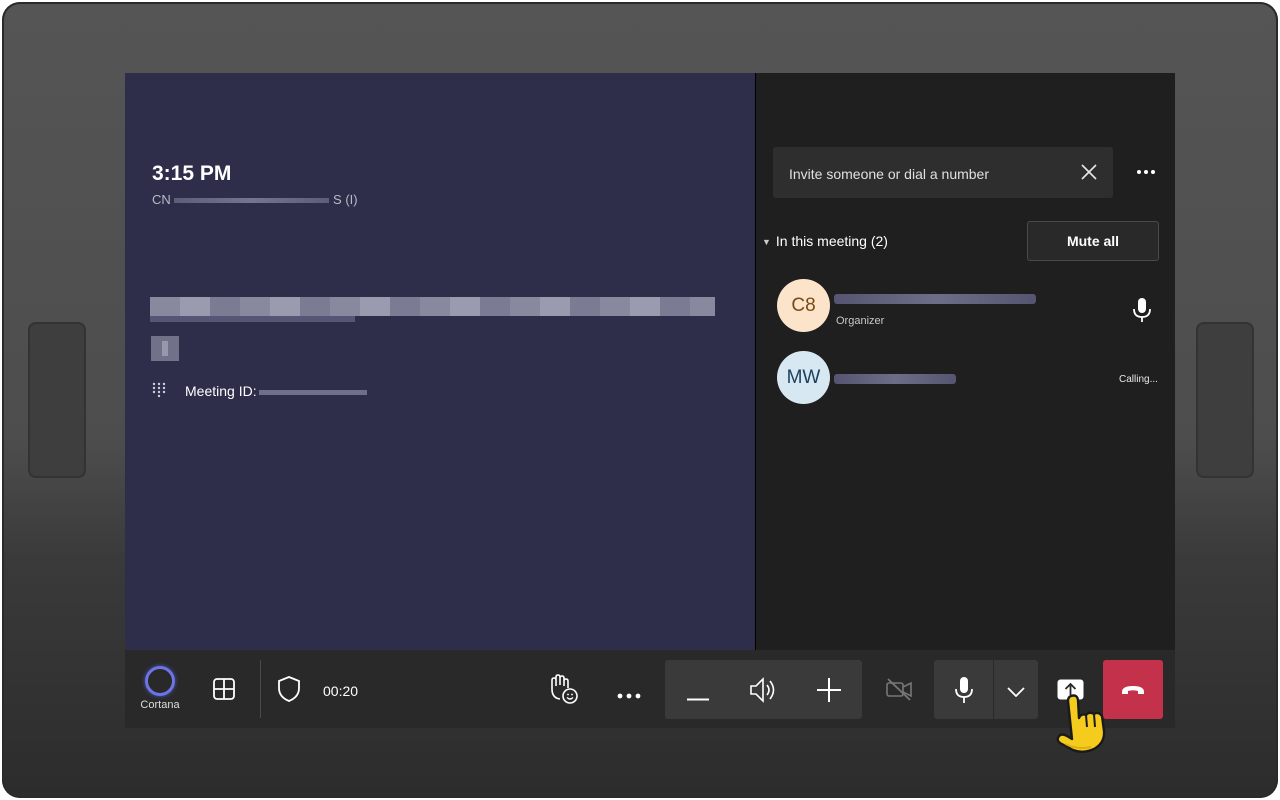 The image size is (1280, 800). I want to click on close-icon, so click(1089, 172).